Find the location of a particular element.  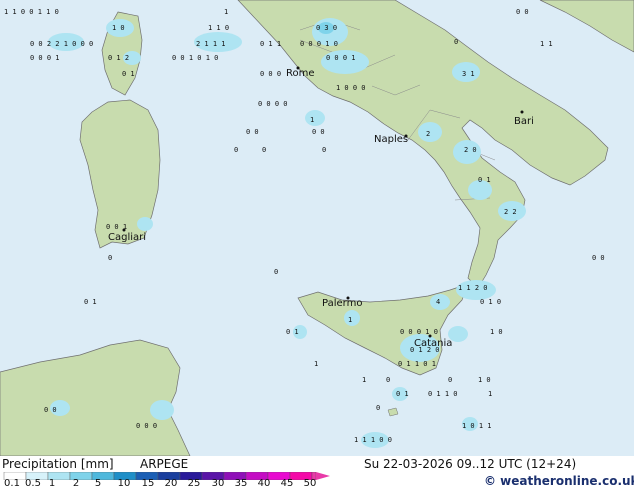

legend-title: Precipitation [mm] is located at coordinates (58, 464).